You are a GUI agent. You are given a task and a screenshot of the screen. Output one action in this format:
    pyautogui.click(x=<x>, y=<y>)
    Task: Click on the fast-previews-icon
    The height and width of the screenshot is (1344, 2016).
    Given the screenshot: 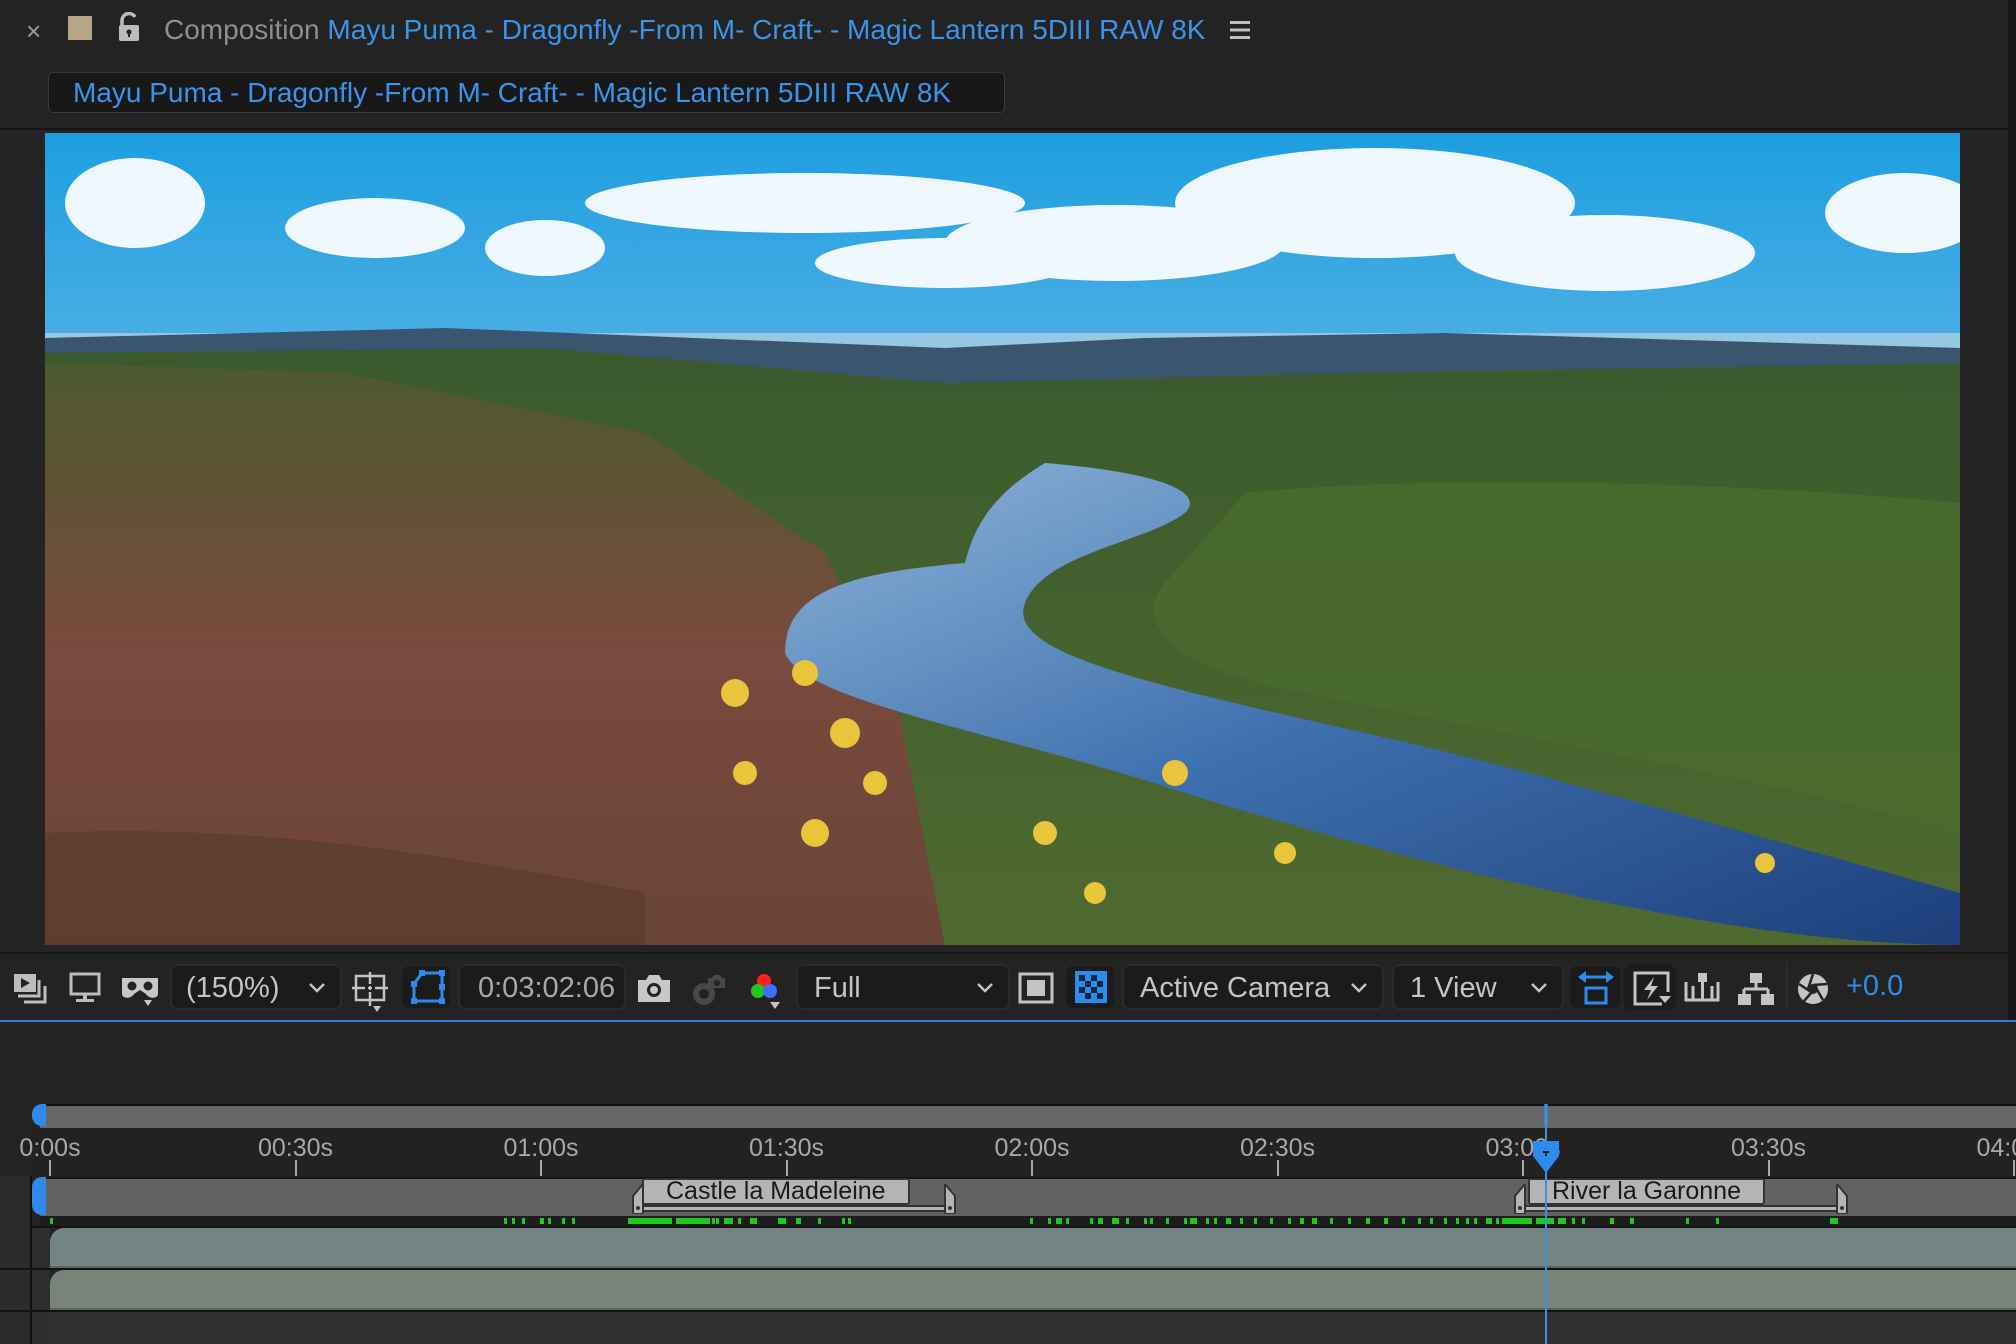 What is the action you would take?
    pyautogui.click(x=1652, y=988)
    